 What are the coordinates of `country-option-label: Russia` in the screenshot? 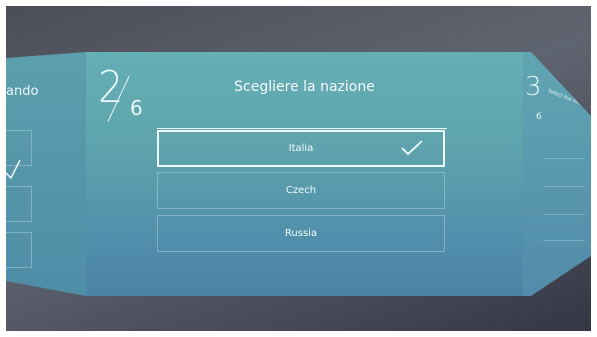 It's located at (301, 233).